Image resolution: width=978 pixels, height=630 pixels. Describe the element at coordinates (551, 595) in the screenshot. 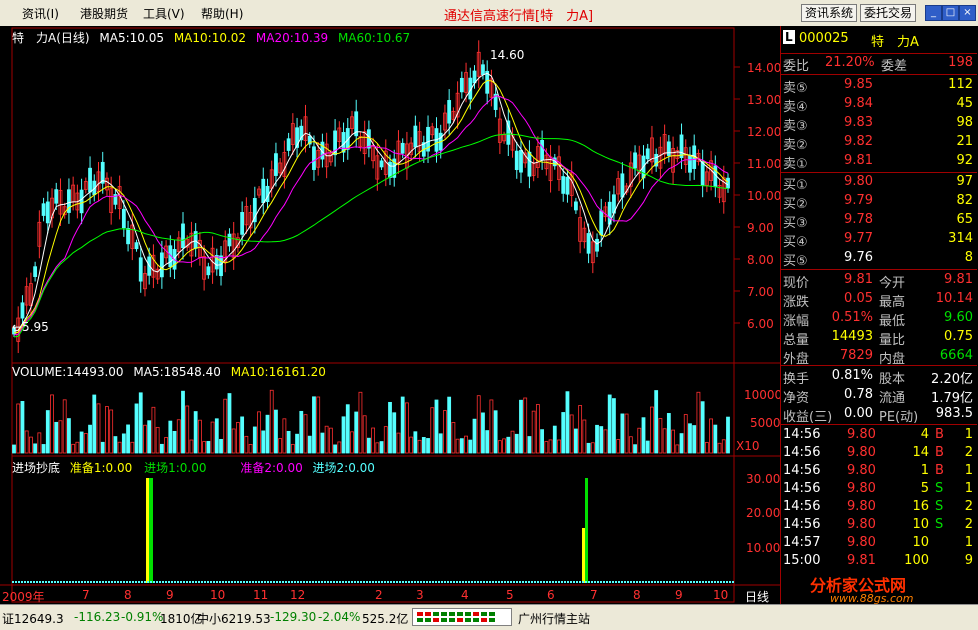

I see `time-label: 6` at that location.